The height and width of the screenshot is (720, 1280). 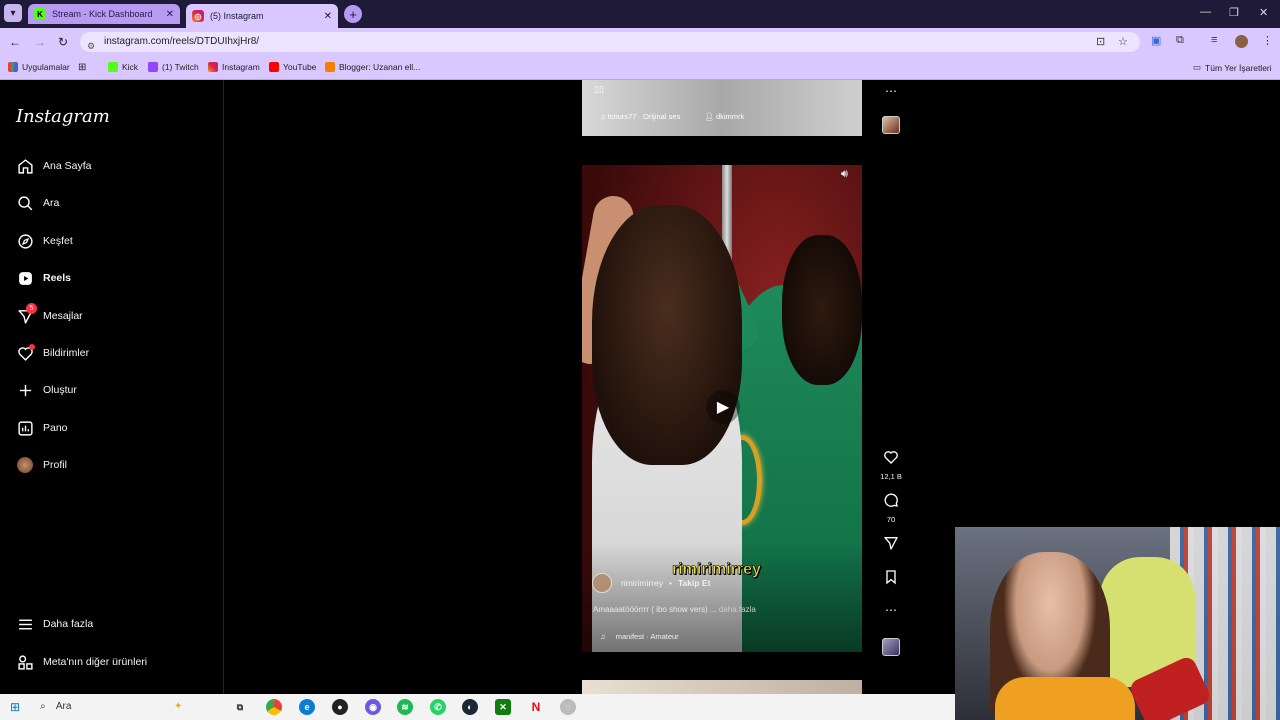 What do you see at coordinates (307, 707) in the screenshot?
I see `edge-icon: e` at bounding box center [307, 707].